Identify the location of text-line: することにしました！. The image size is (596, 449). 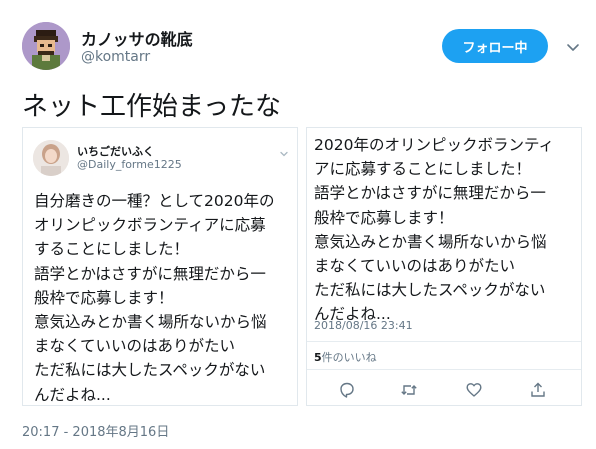
(112, 249).